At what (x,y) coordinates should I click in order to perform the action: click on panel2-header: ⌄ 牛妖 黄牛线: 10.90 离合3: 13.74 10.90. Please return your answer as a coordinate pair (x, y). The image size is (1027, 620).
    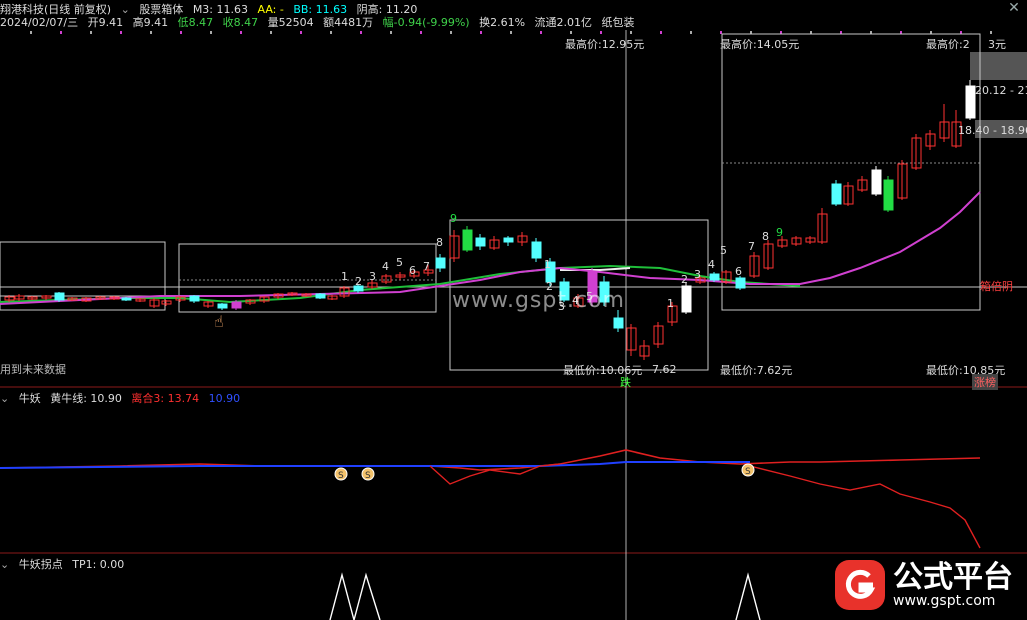
    Looking at the image, I should click on (123, 398).